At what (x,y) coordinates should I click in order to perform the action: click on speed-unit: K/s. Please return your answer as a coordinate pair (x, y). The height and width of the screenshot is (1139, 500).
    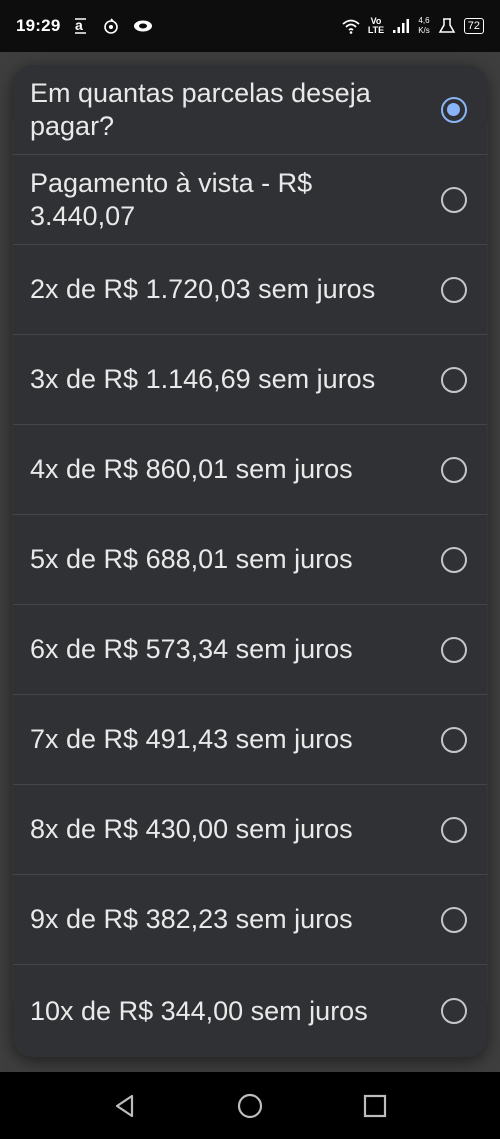
    Looking at the image, I should click on (424, 30).